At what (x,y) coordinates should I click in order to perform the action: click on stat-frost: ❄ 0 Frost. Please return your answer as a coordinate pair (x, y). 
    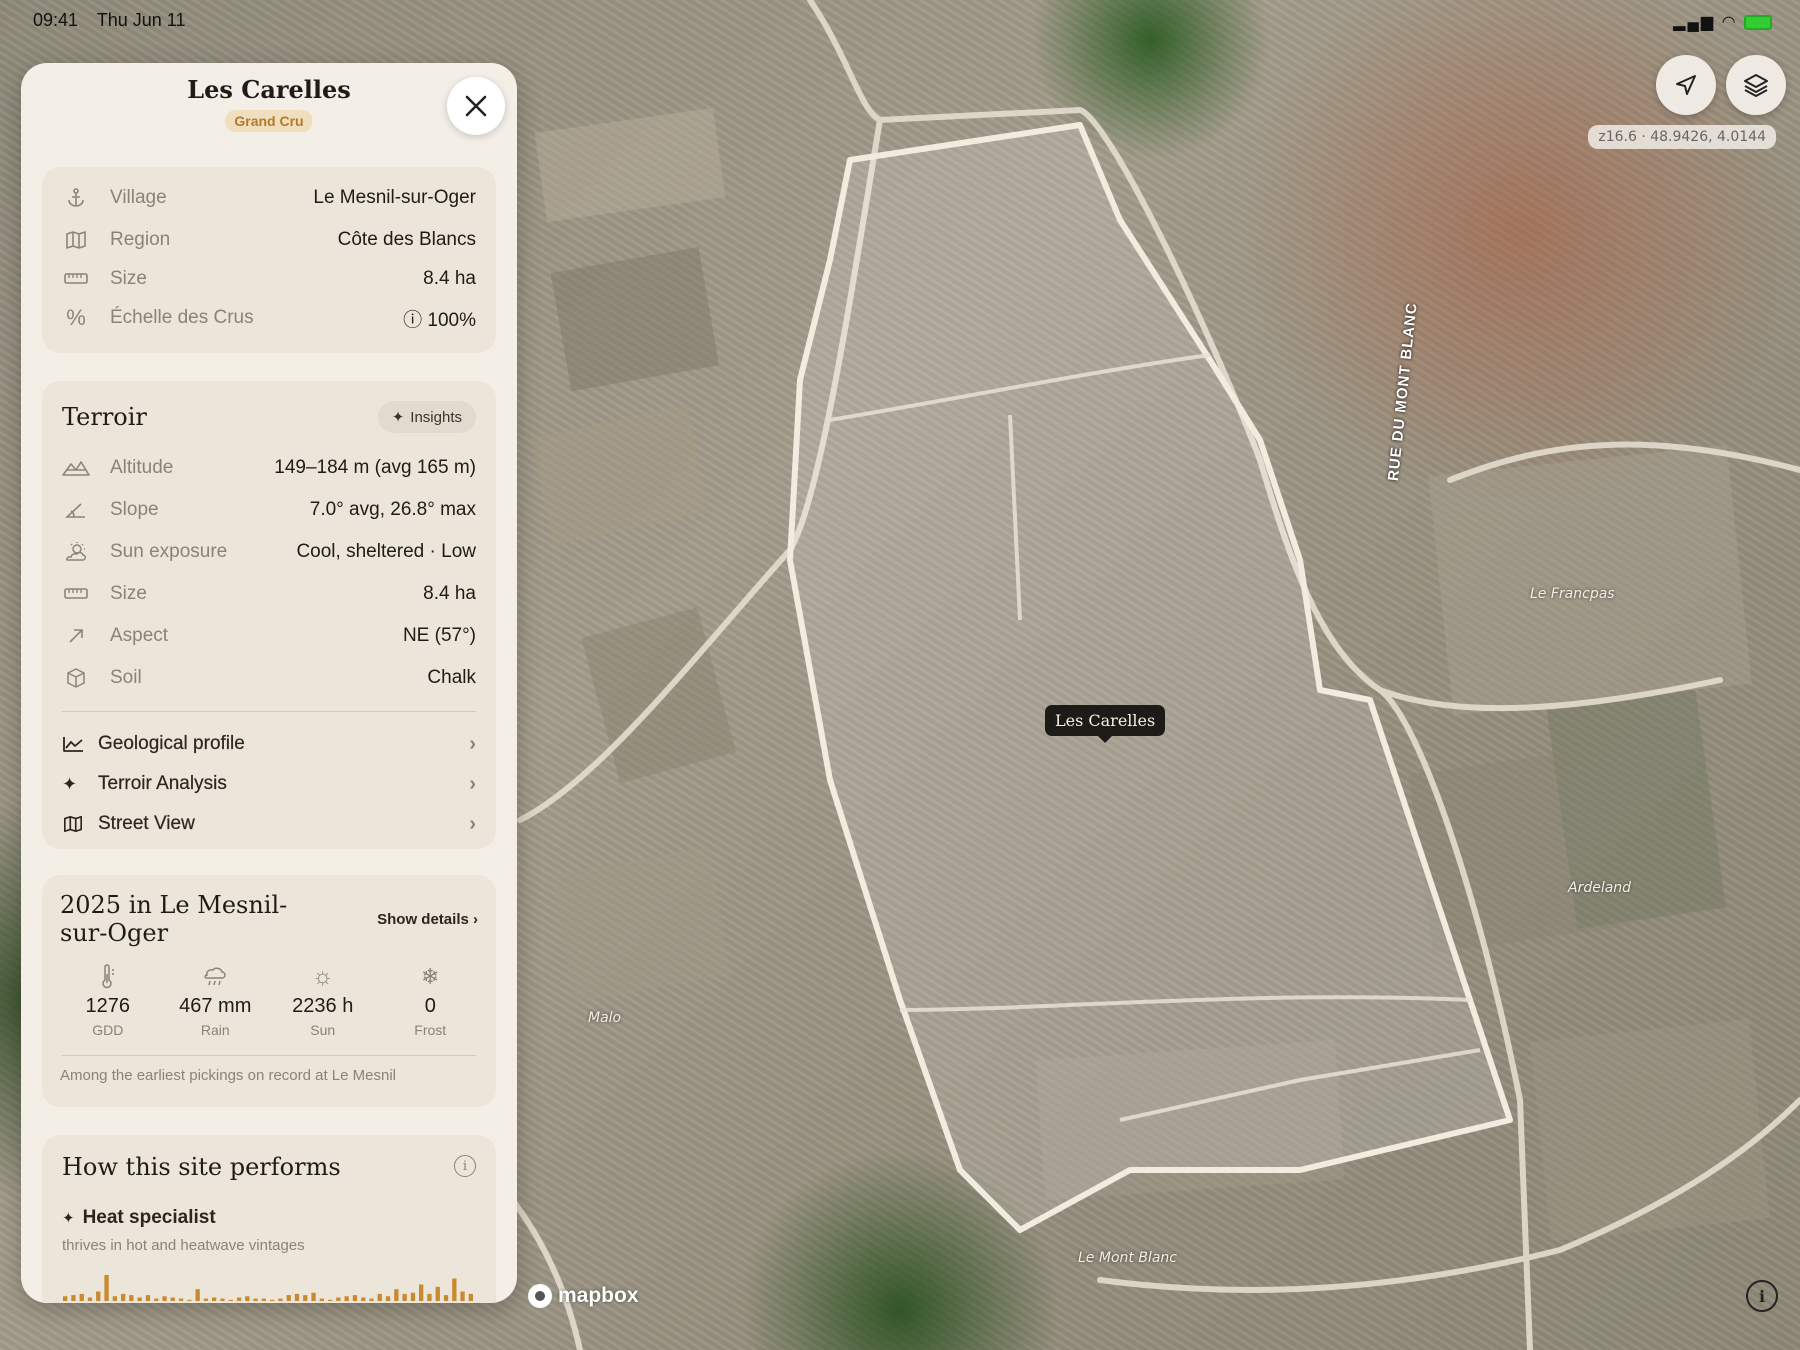
    Looking at the image, I should click on (431, 1000).